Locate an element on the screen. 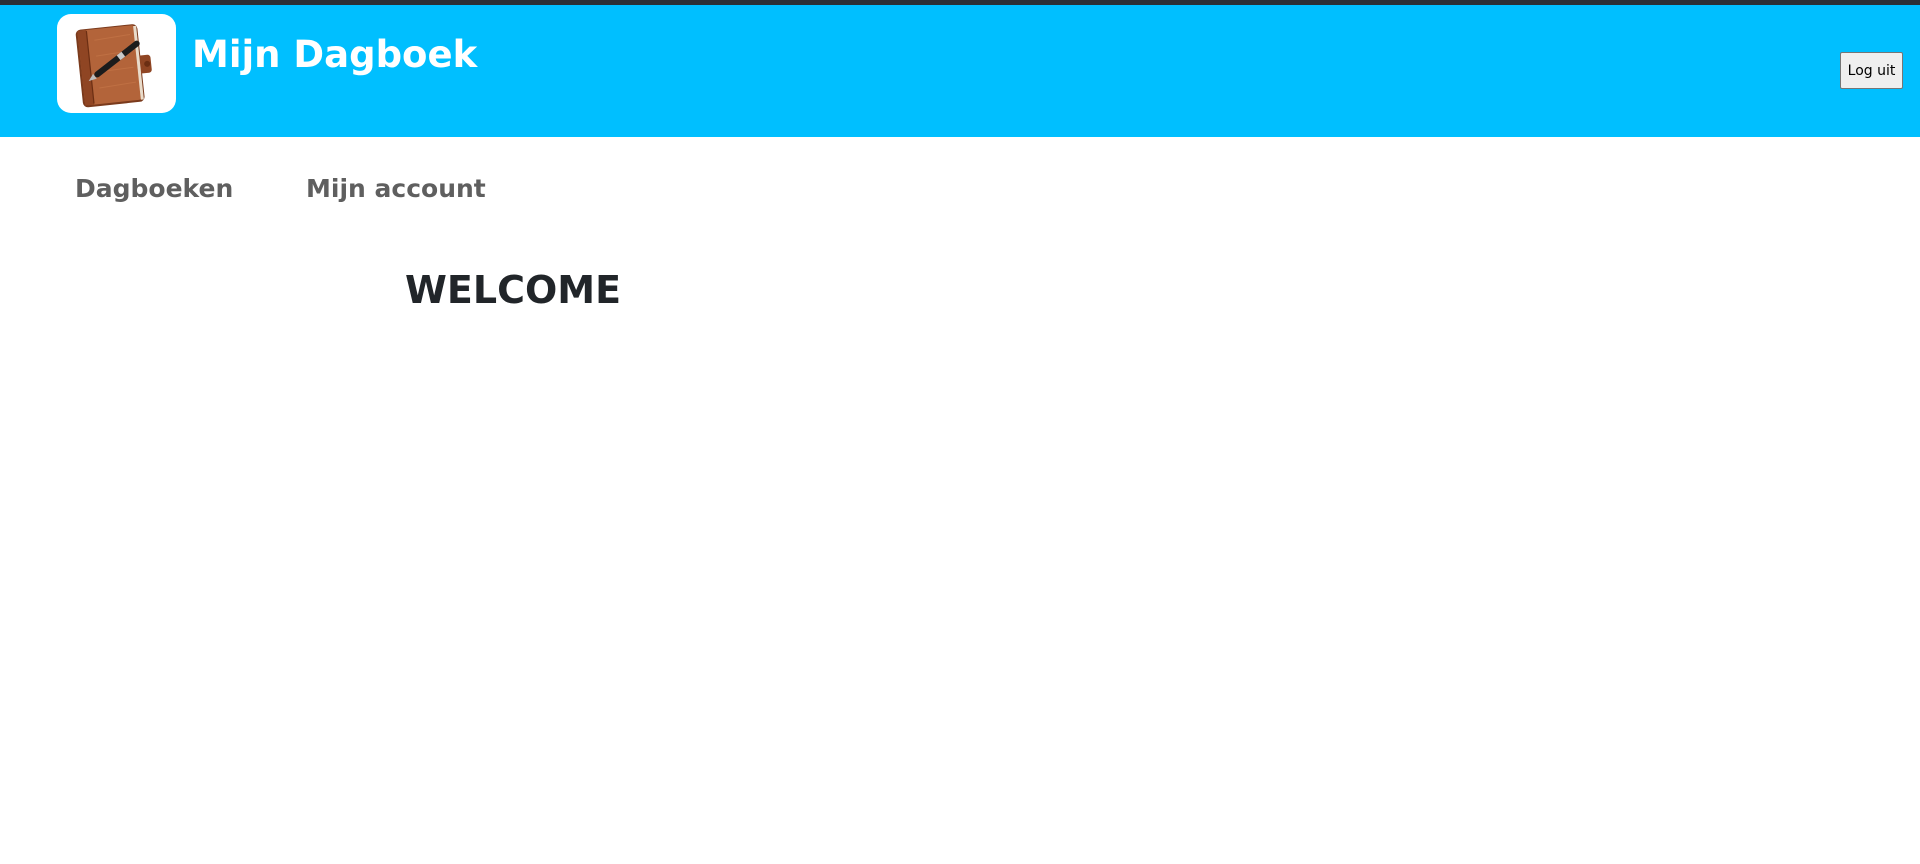 Image resolution: width=1920 pixels, height=864 pixels. nav-item-mijn-account: Mijn account is located at coordinates (396, 188).